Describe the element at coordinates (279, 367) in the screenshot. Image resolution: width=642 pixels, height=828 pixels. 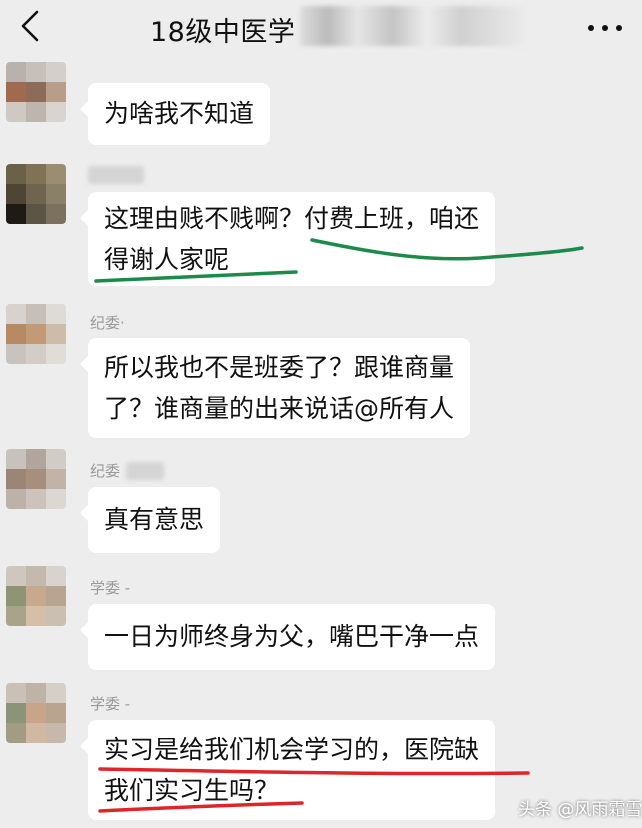
I see `message-text-line: 所以我也不是班委了？跟谁商量` at that location.